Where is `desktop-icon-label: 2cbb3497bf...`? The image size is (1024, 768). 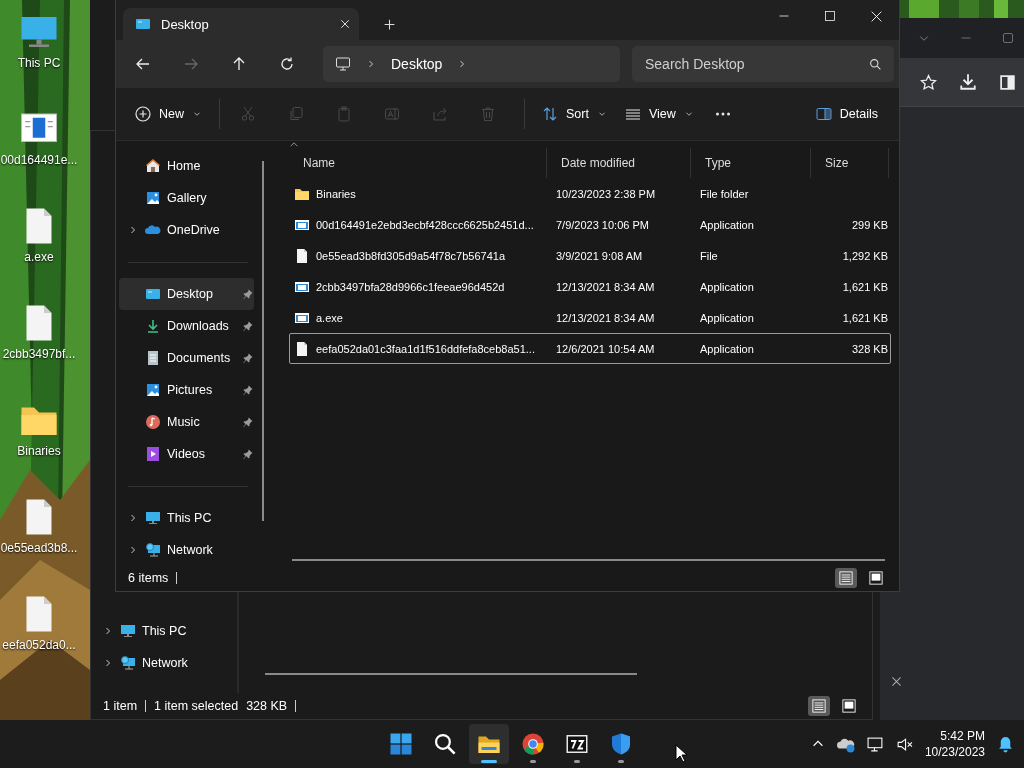
desktop-icon-label: 2cbb3497bf... is located at coordinates (39, 354).